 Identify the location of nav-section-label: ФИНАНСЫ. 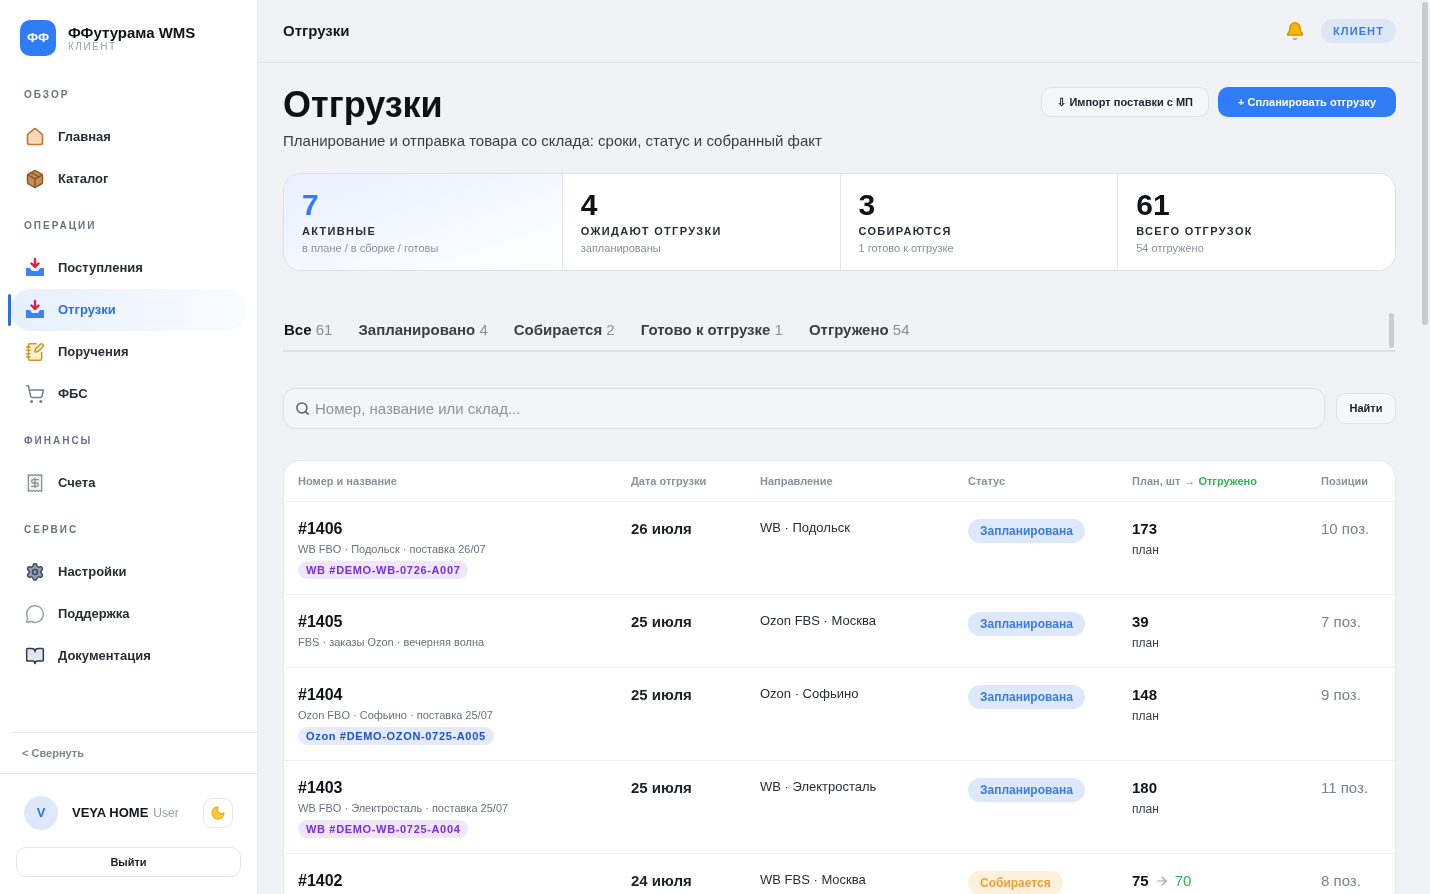
(58, 441).